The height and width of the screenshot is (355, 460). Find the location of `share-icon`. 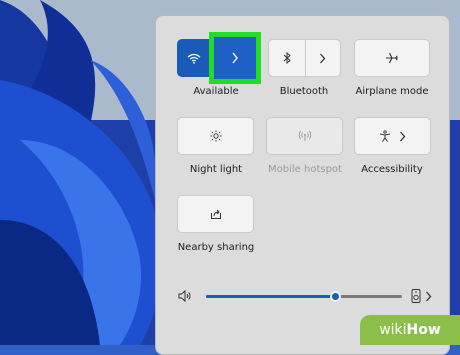

share-icon is located at coordinates (215, 214).